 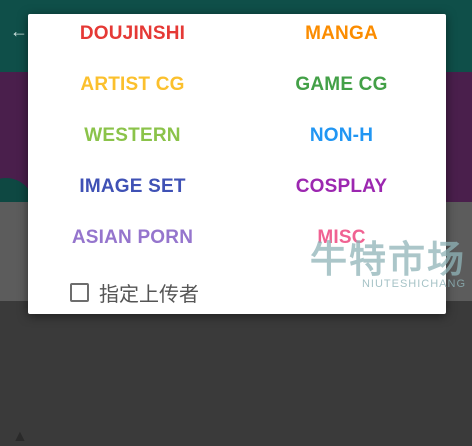 What do you see at coordinates (79, 292) in the screenshot?
I see `uploader-checkbox` at bounding box center [79, 292].